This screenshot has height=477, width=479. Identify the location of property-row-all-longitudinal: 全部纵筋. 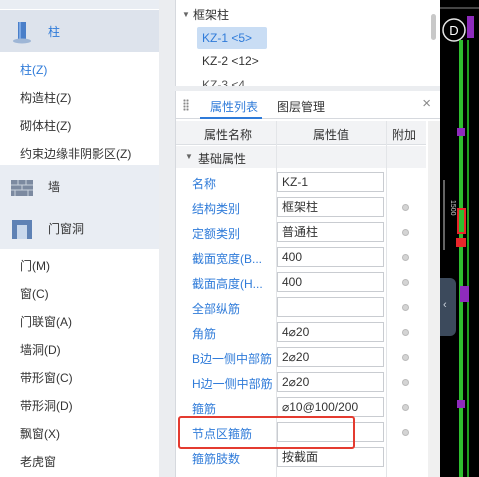
(301, 307).